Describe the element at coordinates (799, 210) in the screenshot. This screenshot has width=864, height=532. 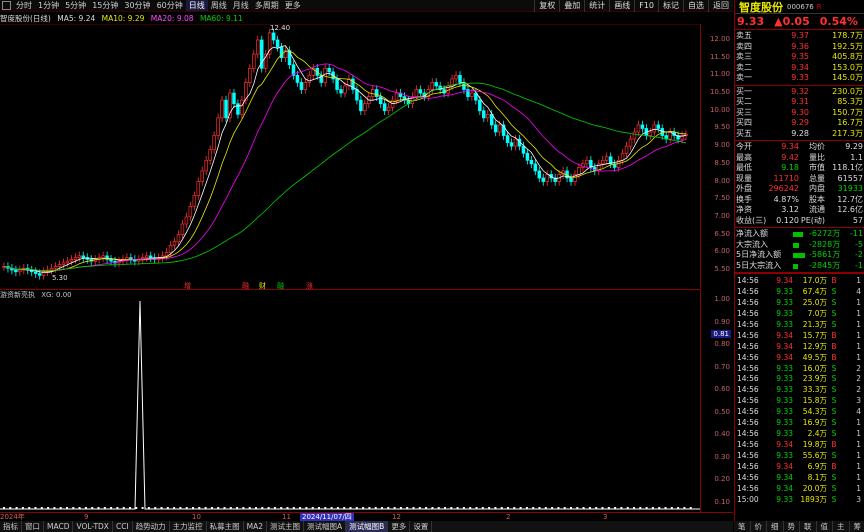
I see `quote-row: 净资 3.12 流通 12.6亿` at that location.